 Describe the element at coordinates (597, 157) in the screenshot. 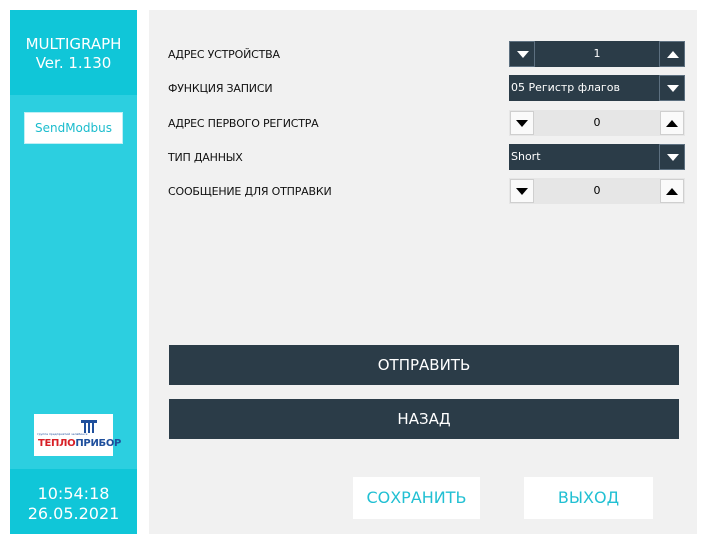

I see `data-type-select: Short` at that location.